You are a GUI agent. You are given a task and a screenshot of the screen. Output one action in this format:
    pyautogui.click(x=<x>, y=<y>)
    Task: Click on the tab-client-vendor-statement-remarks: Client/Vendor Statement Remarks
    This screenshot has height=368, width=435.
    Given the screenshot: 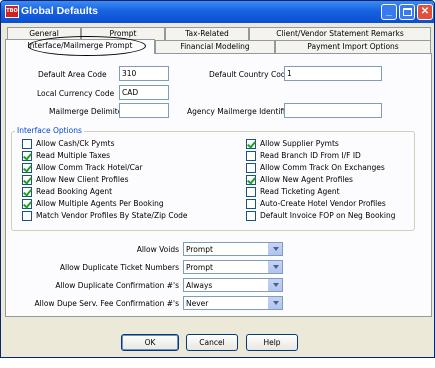 What is the action you would take?
    pyautogui.click(x=340, y=33)
    